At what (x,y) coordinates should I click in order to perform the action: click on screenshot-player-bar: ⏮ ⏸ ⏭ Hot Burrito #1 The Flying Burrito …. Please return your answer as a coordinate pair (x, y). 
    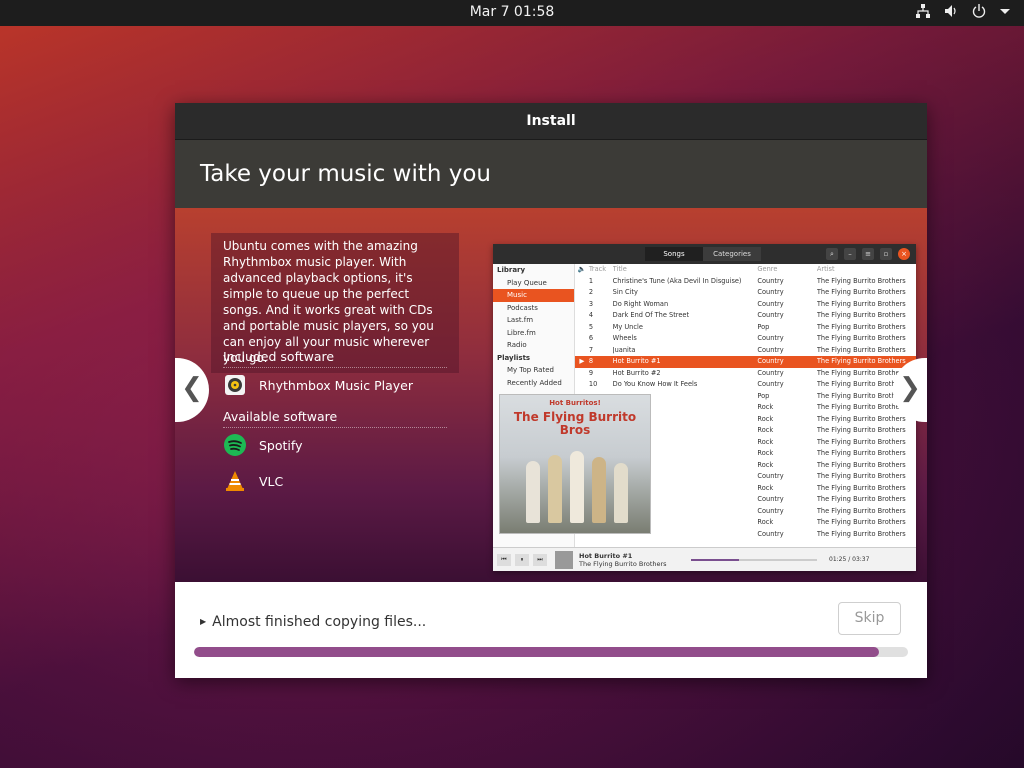
    Looking at the image, I should click on (704, 559).